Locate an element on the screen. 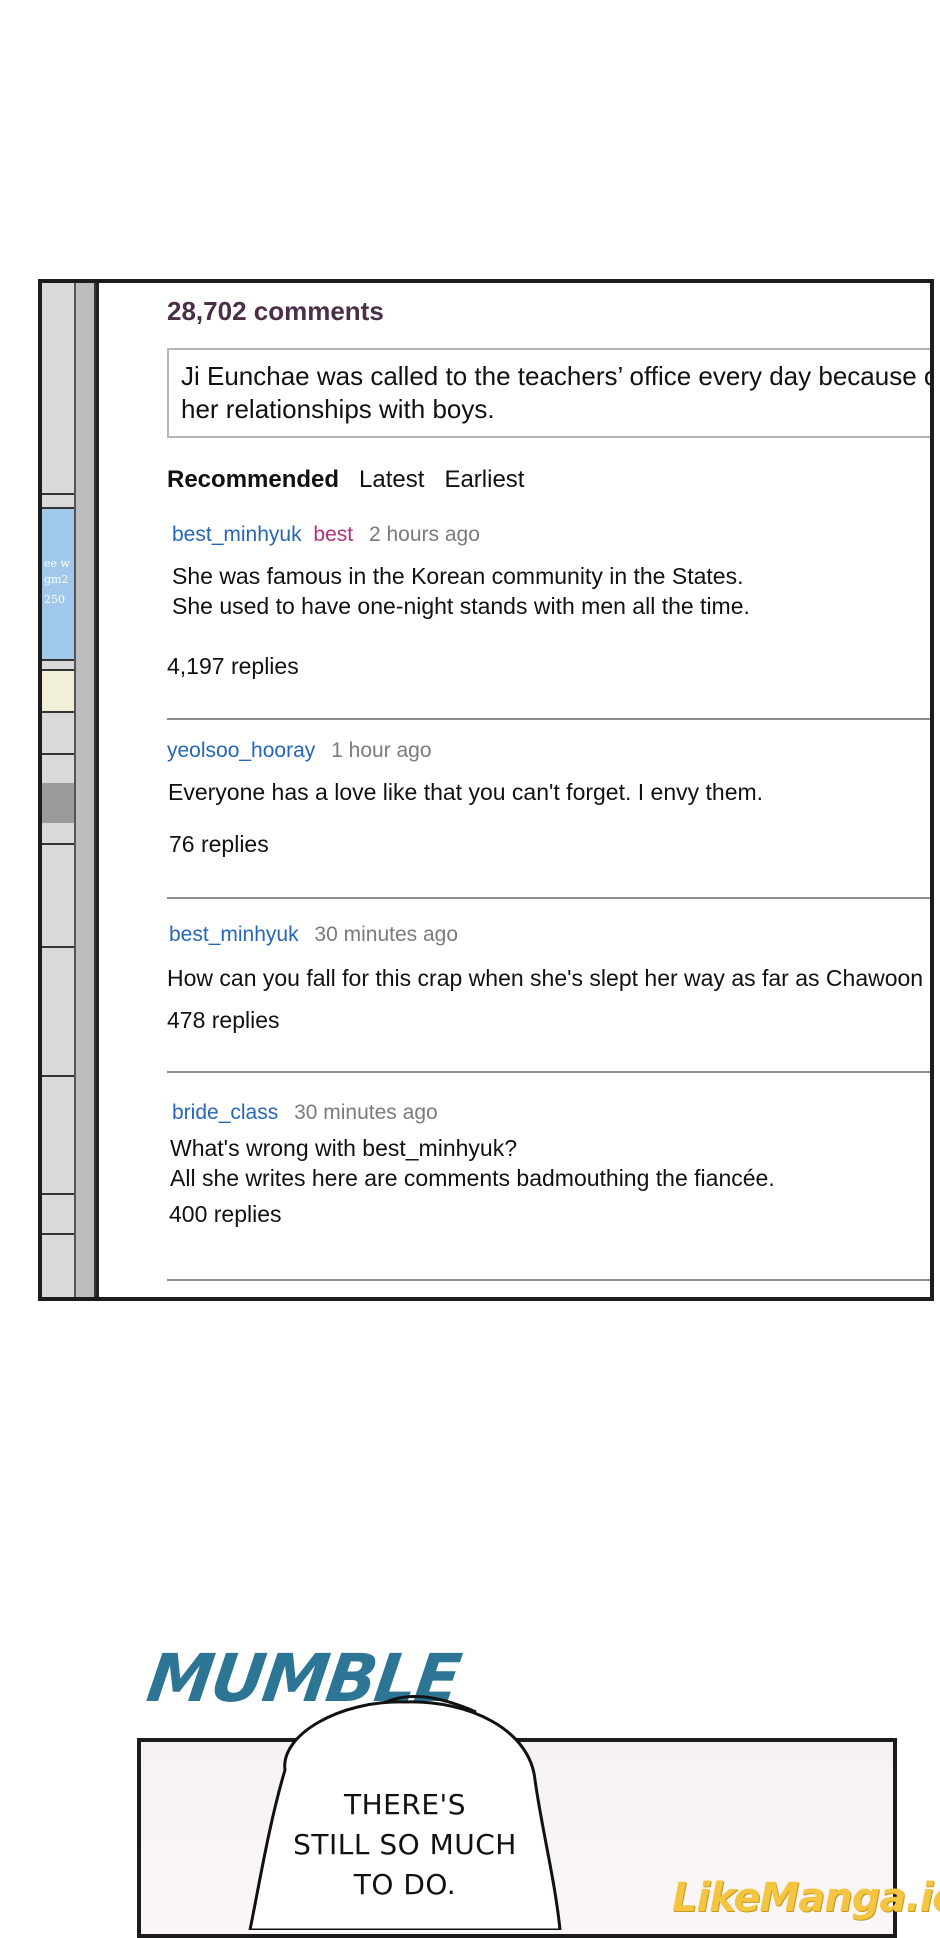 Image resolution: width=940 pixels, height=1938 pixels. comment-time: 2 hours ago is located at coordinates (424, 534).